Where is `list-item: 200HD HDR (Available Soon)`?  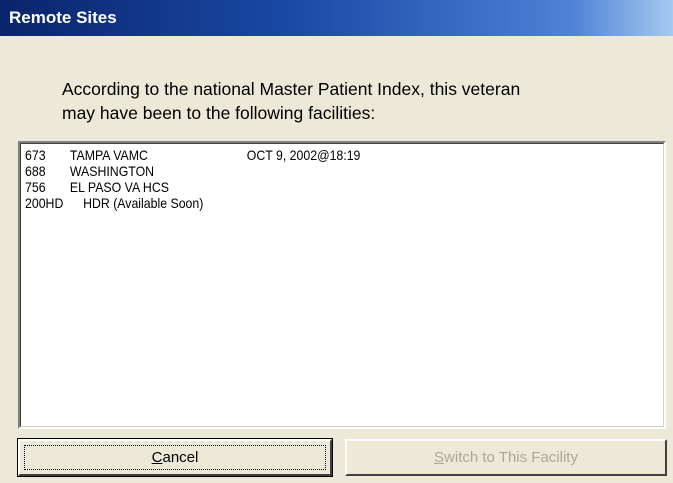
list-item: 200HD HDR (Available Soon) is located at coordinates (142, 203).